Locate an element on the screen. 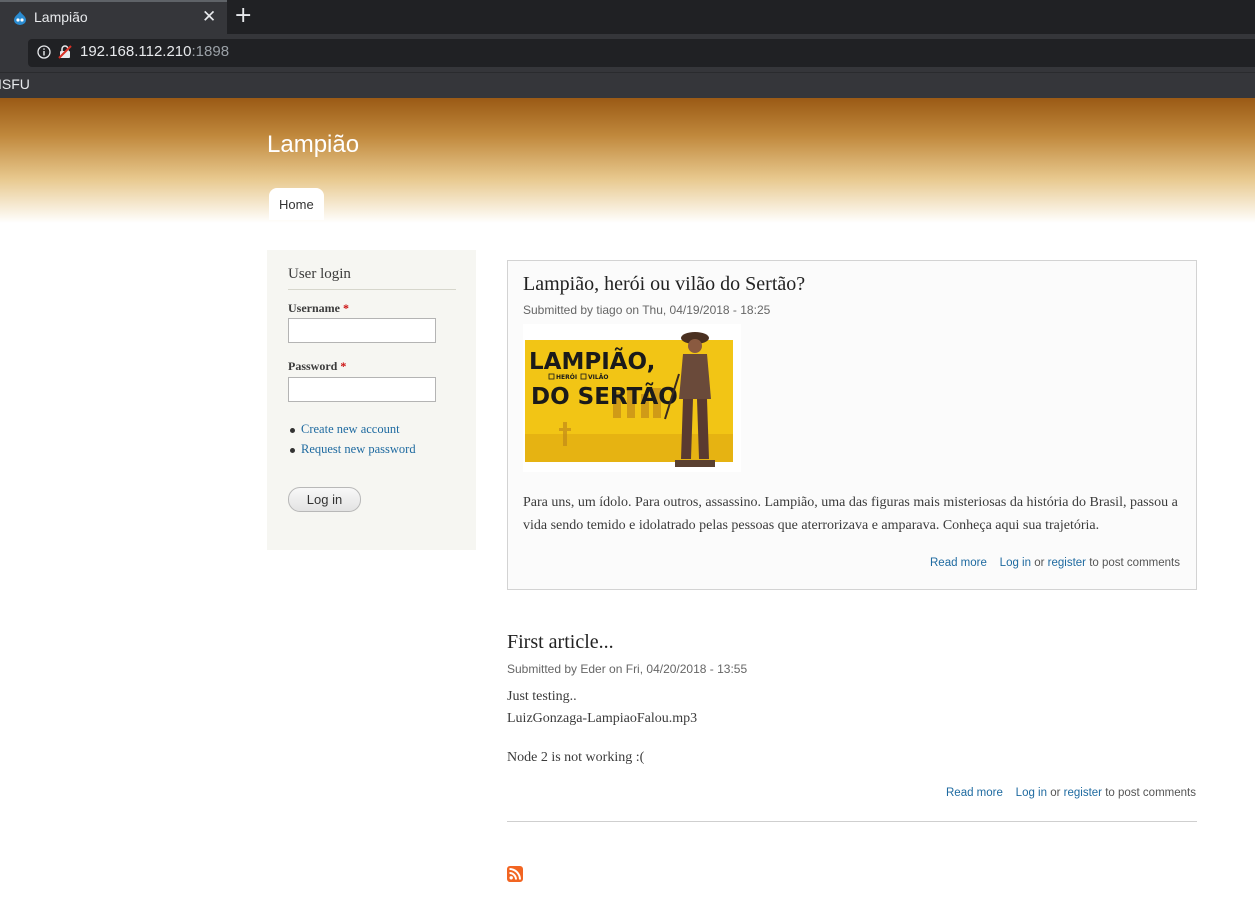 The width and height of the screenshot is (1255, 902). article-image: LAMPIÃO, HERÓI VILÃO DO SERTÃO is located at coordinates (632, 398).